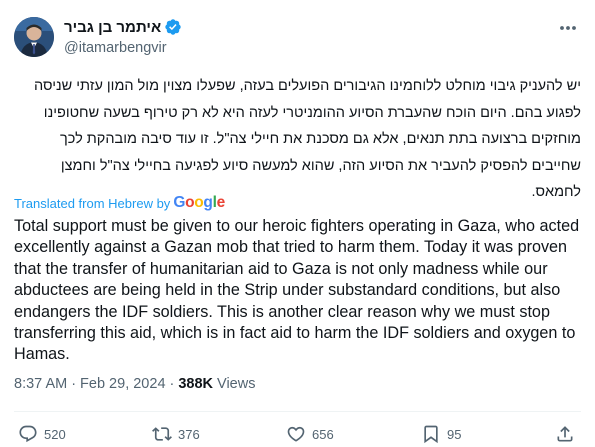 The height and width of the screenshot is (447, 595). I want to click on divider, so click(297, 411).